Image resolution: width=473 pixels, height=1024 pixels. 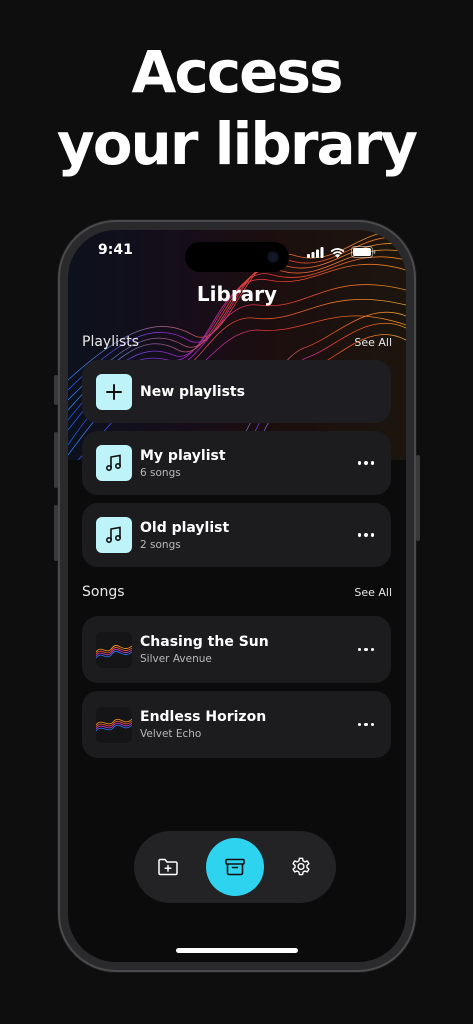 What do you see at coordinates (103, 592) in the screenshot?
I see `songs-title: Songs` at bounding box center [103, 592].